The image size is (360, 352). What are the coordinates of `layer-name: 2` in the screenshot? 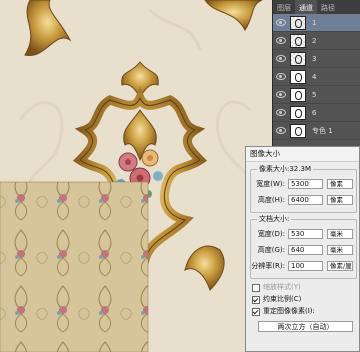 It's located at (314, 40).